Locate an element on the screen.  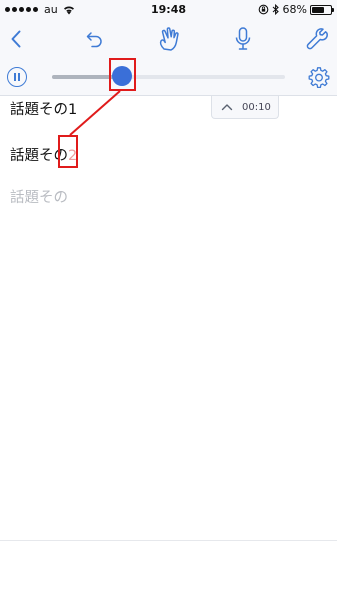
seek-bar is located at coordinates (168, 77).